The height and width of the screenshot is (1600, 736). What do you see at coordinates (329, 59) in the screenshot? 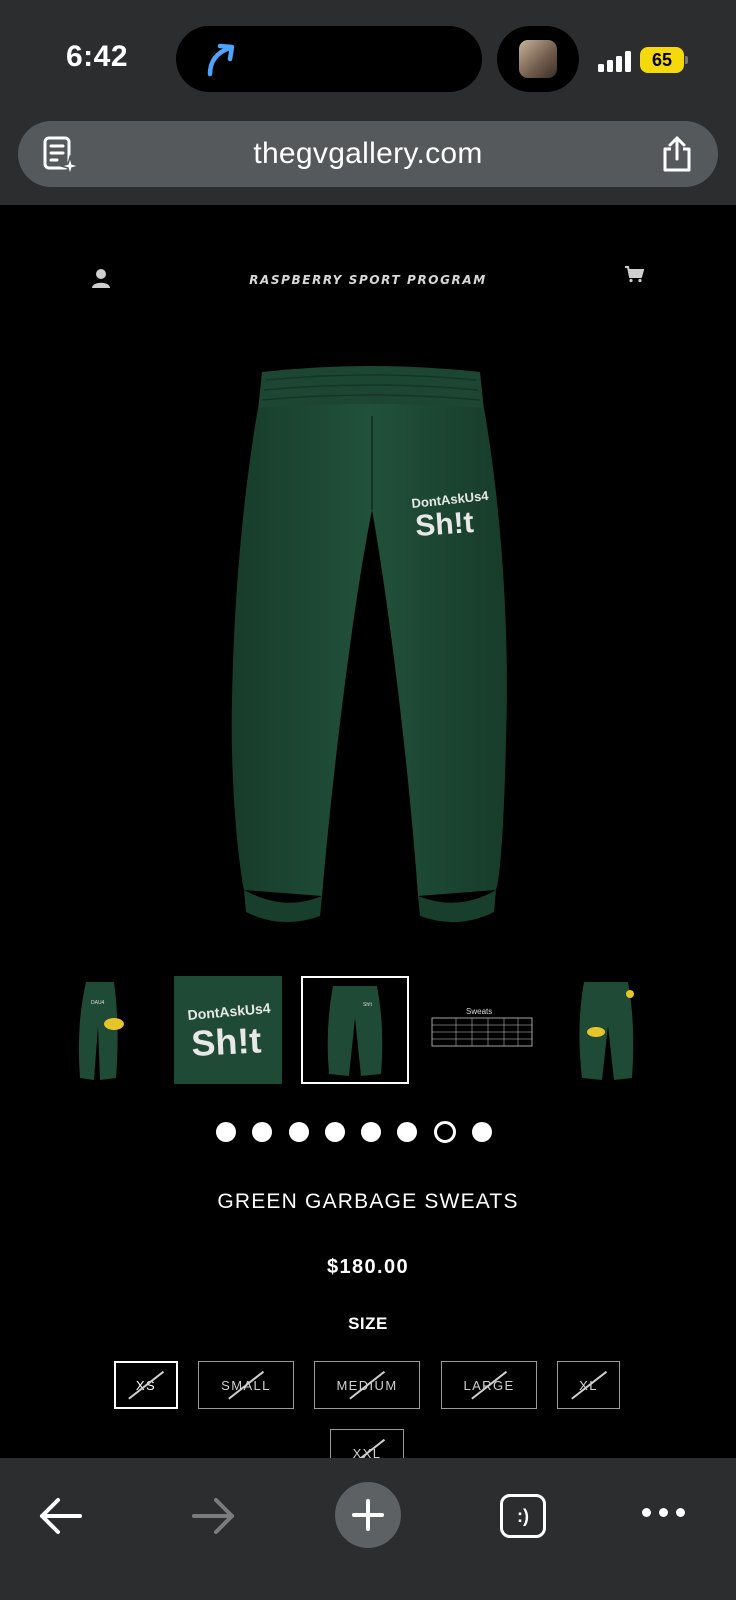
I see `dynamic-island` at bounding box center [329, 59].